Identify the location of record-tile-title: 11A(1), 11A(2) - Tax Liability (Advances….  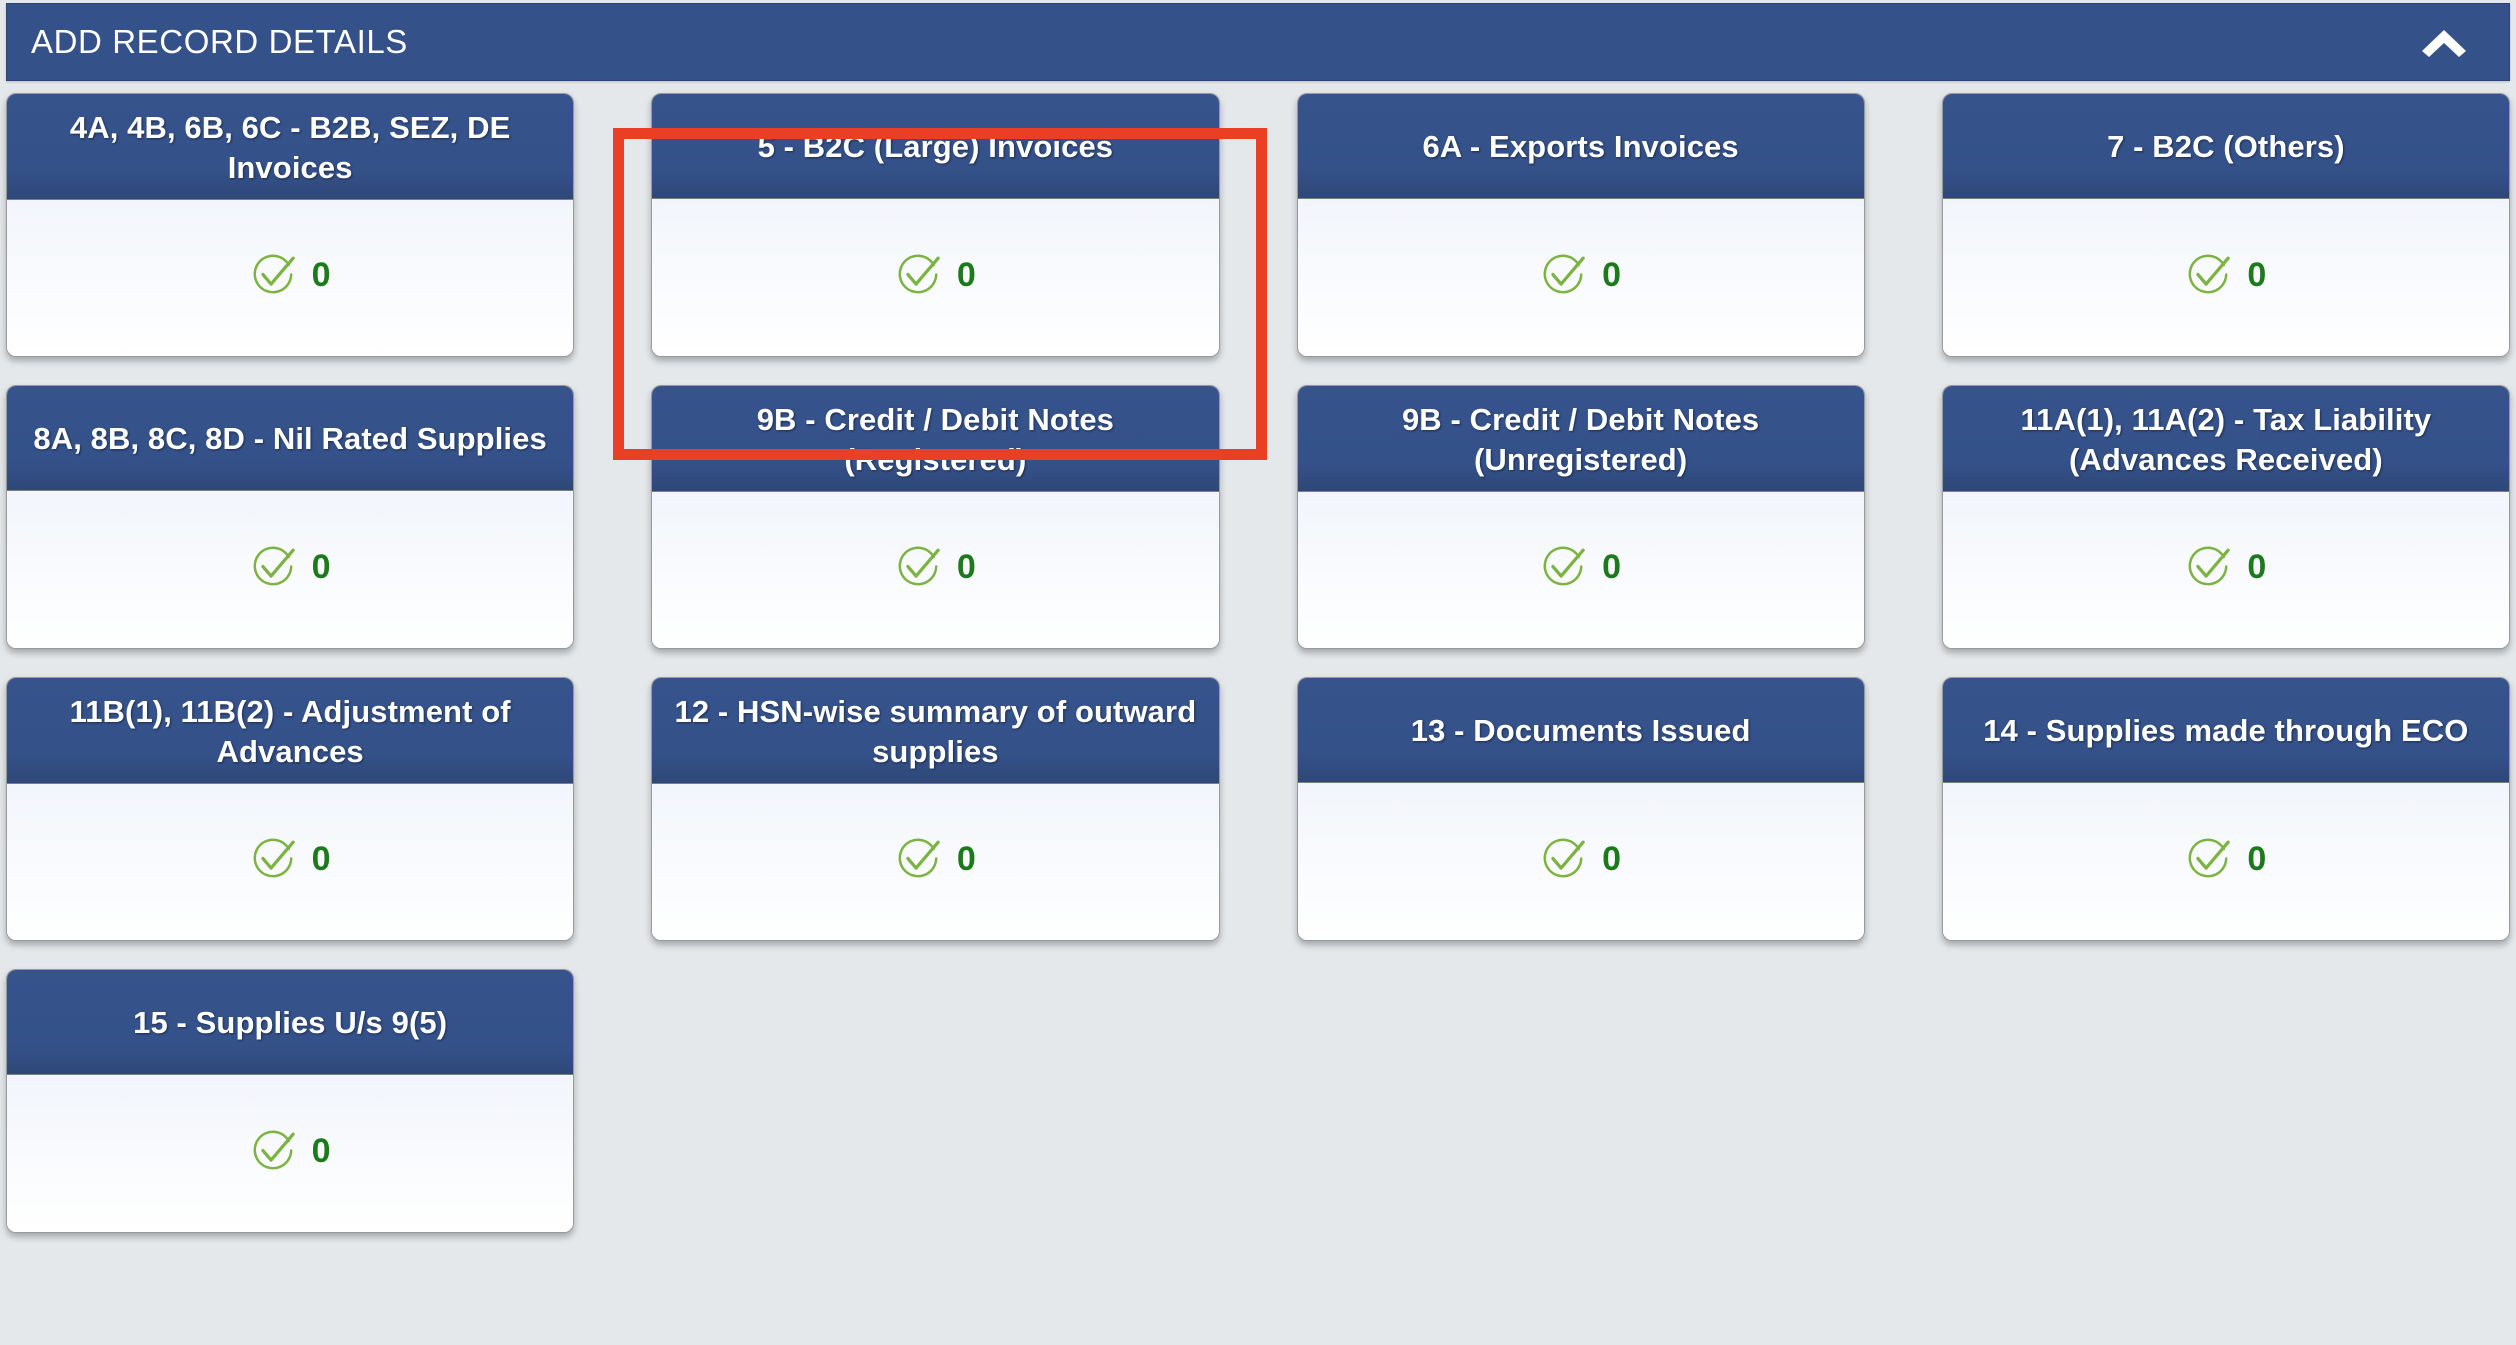
(2226, 439).